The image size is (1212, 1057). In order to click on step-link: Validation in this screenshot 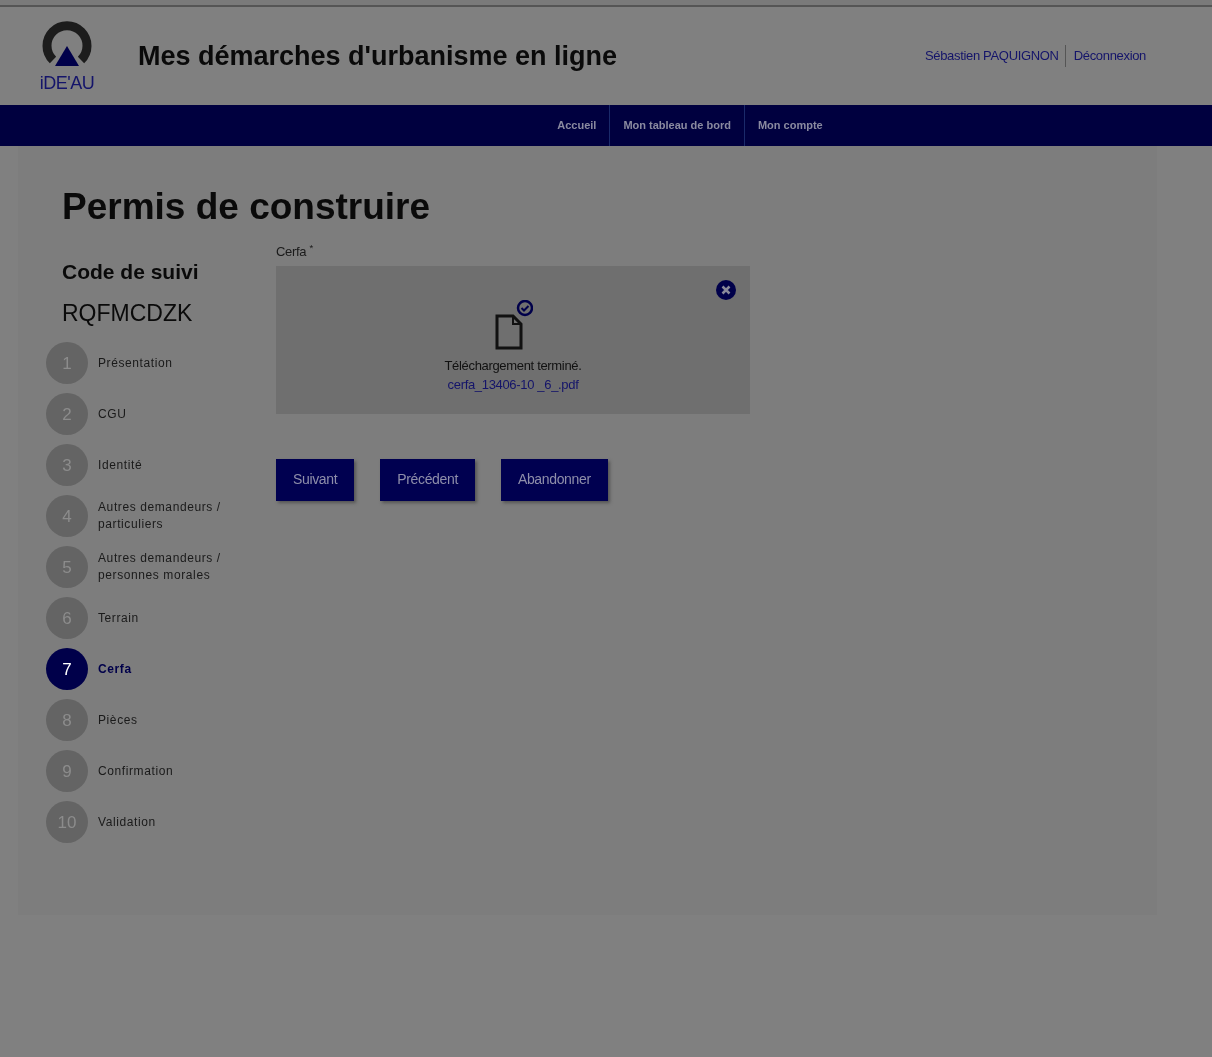, I will do `click(127, 822)`.